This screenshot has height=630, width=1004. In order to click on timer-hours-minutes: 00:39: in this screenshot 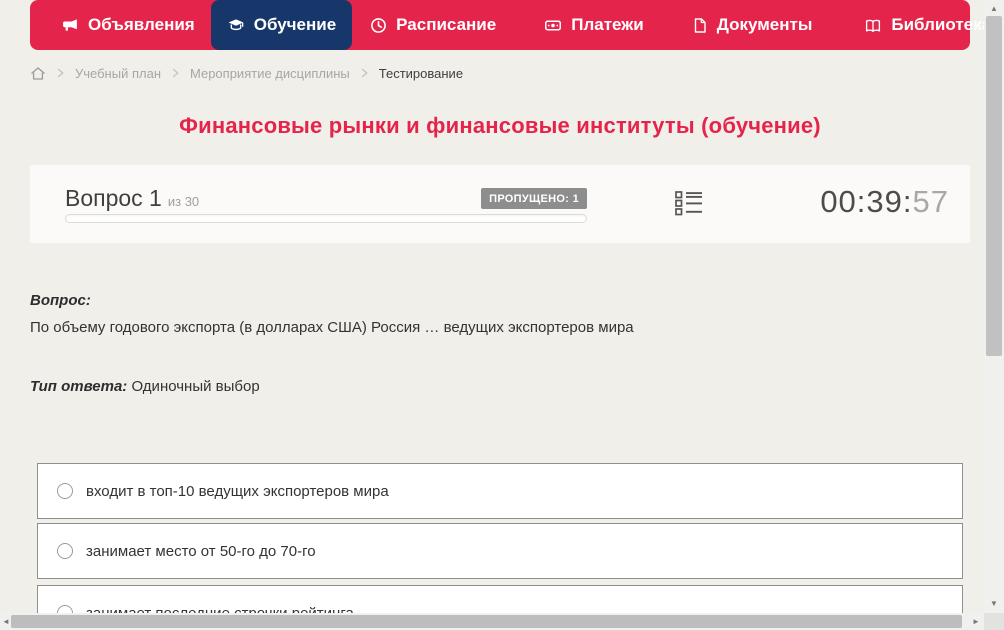, I will do `click(866, 201)`.